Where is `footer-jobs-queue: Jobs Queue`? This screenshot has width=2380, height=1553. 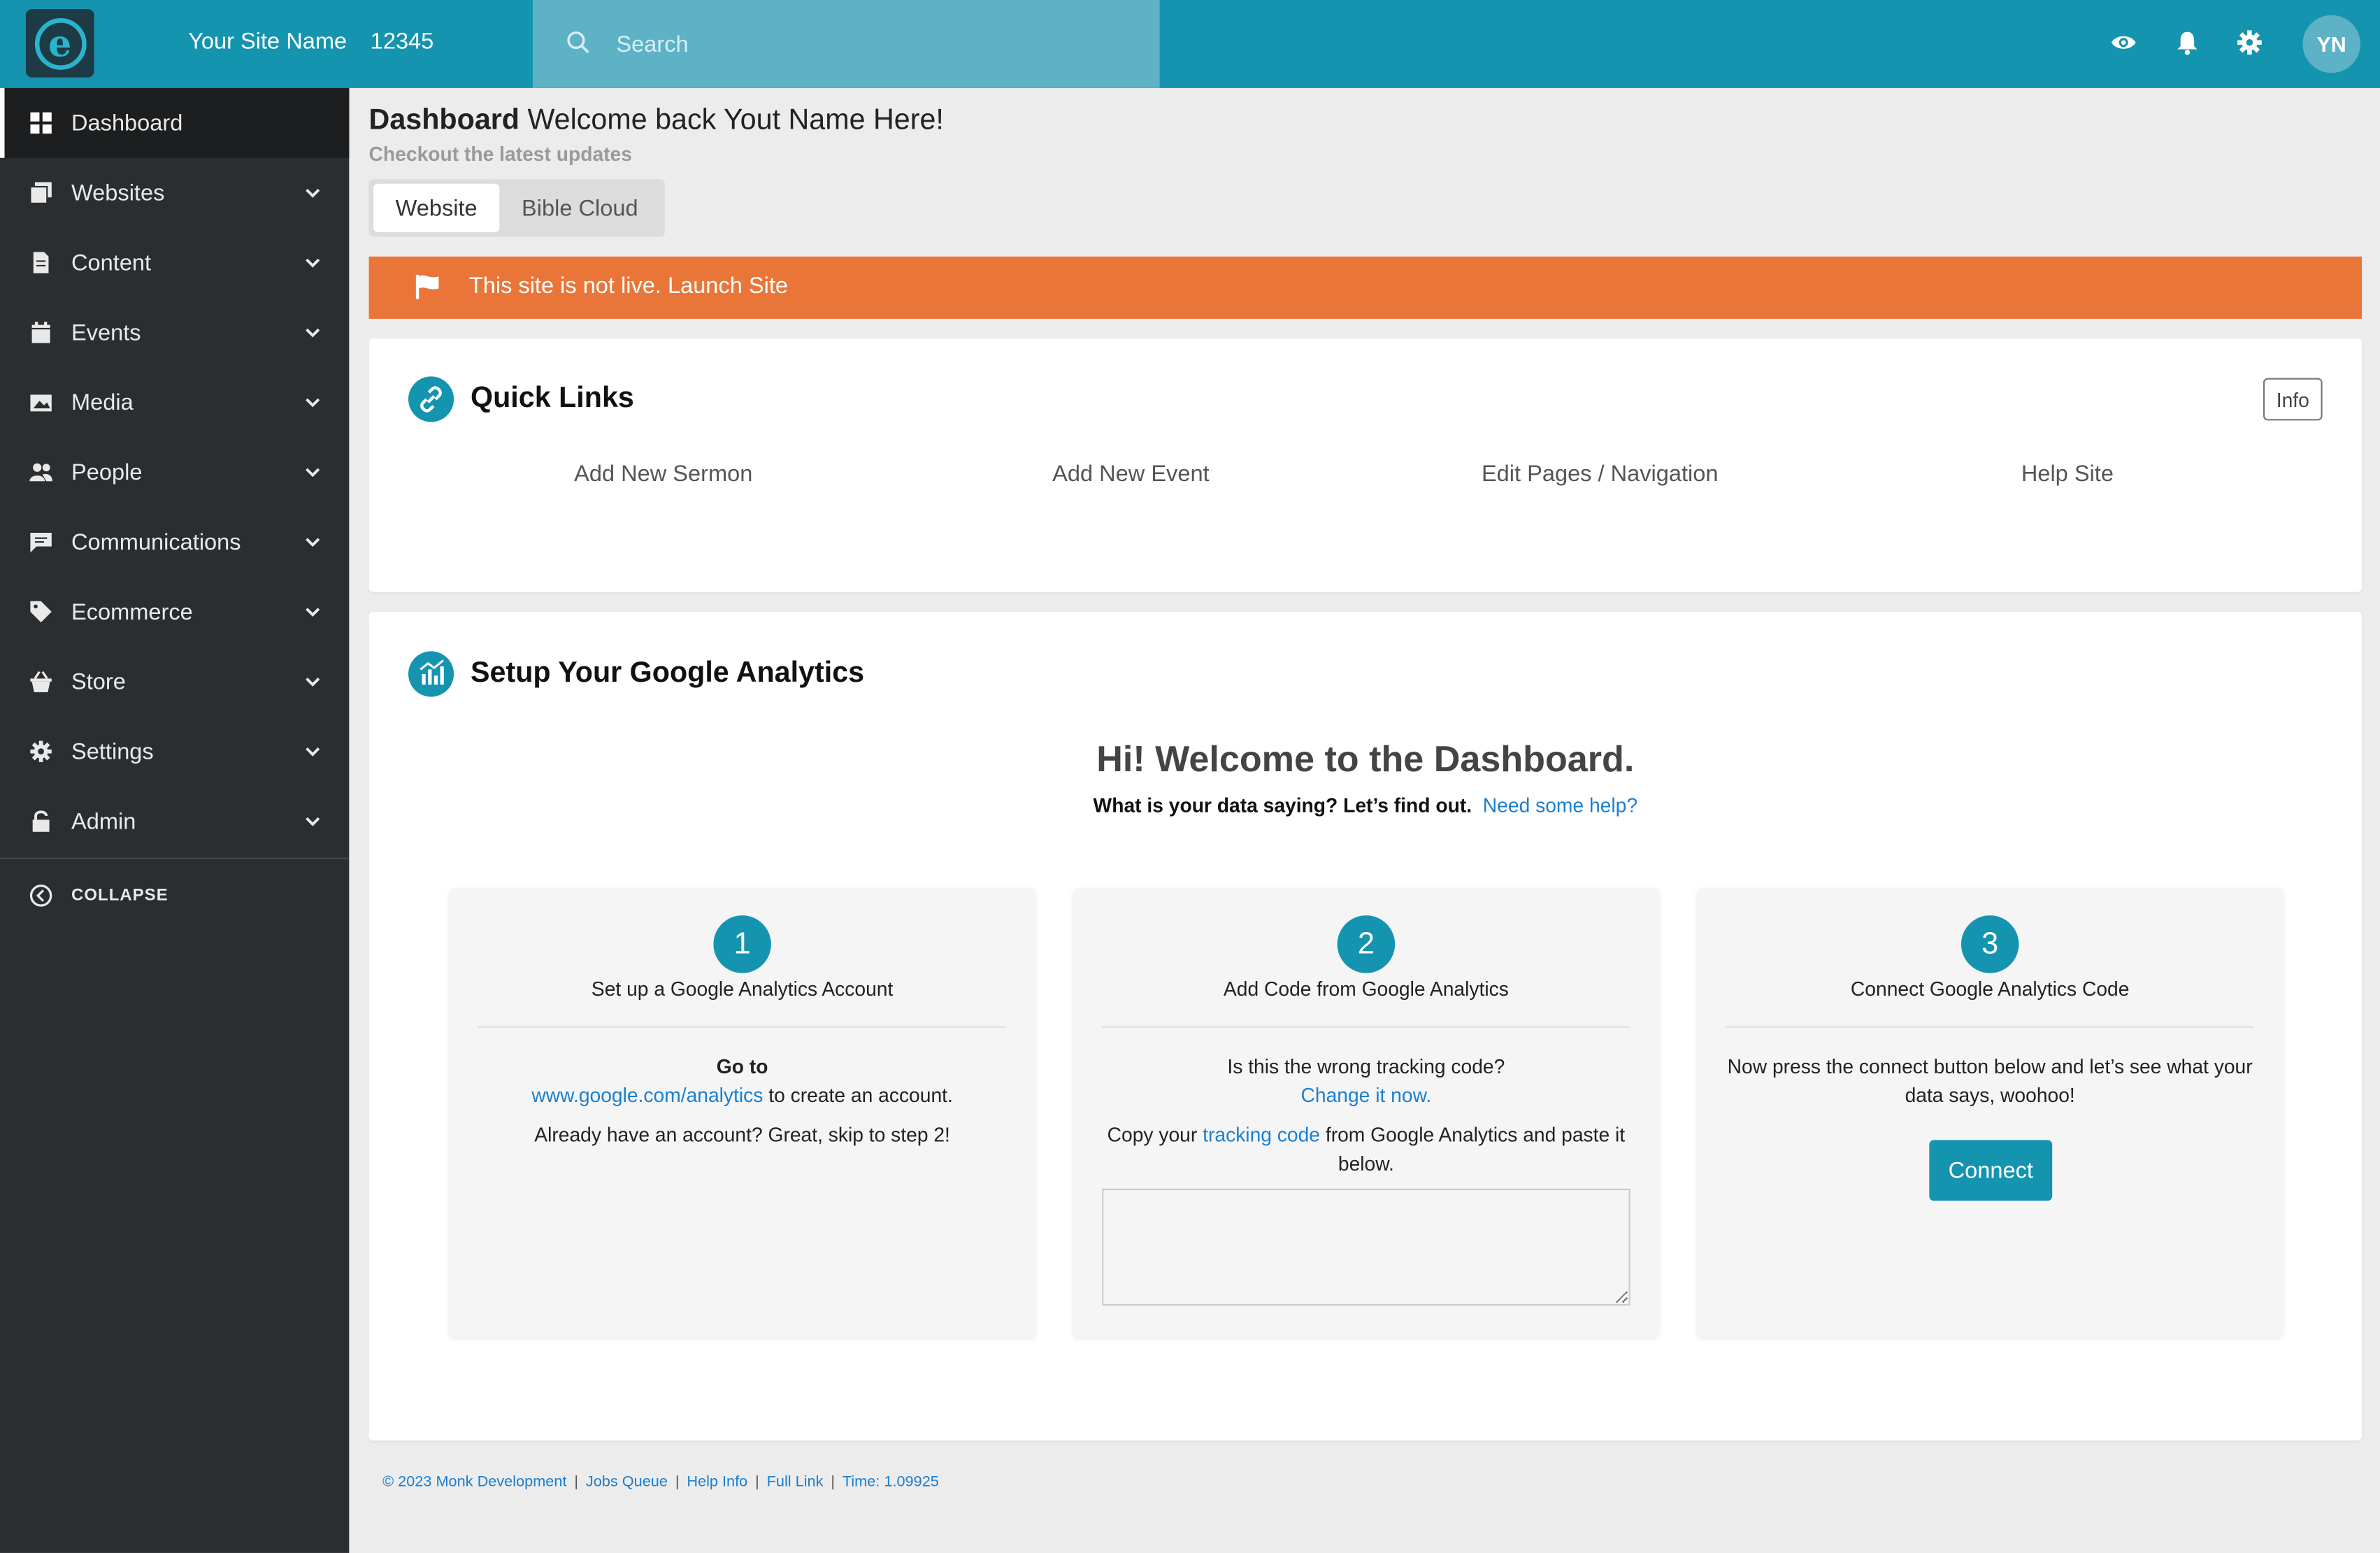 footer-jobs-queue: Jobs Queue is located at coordinates (627, 1483).